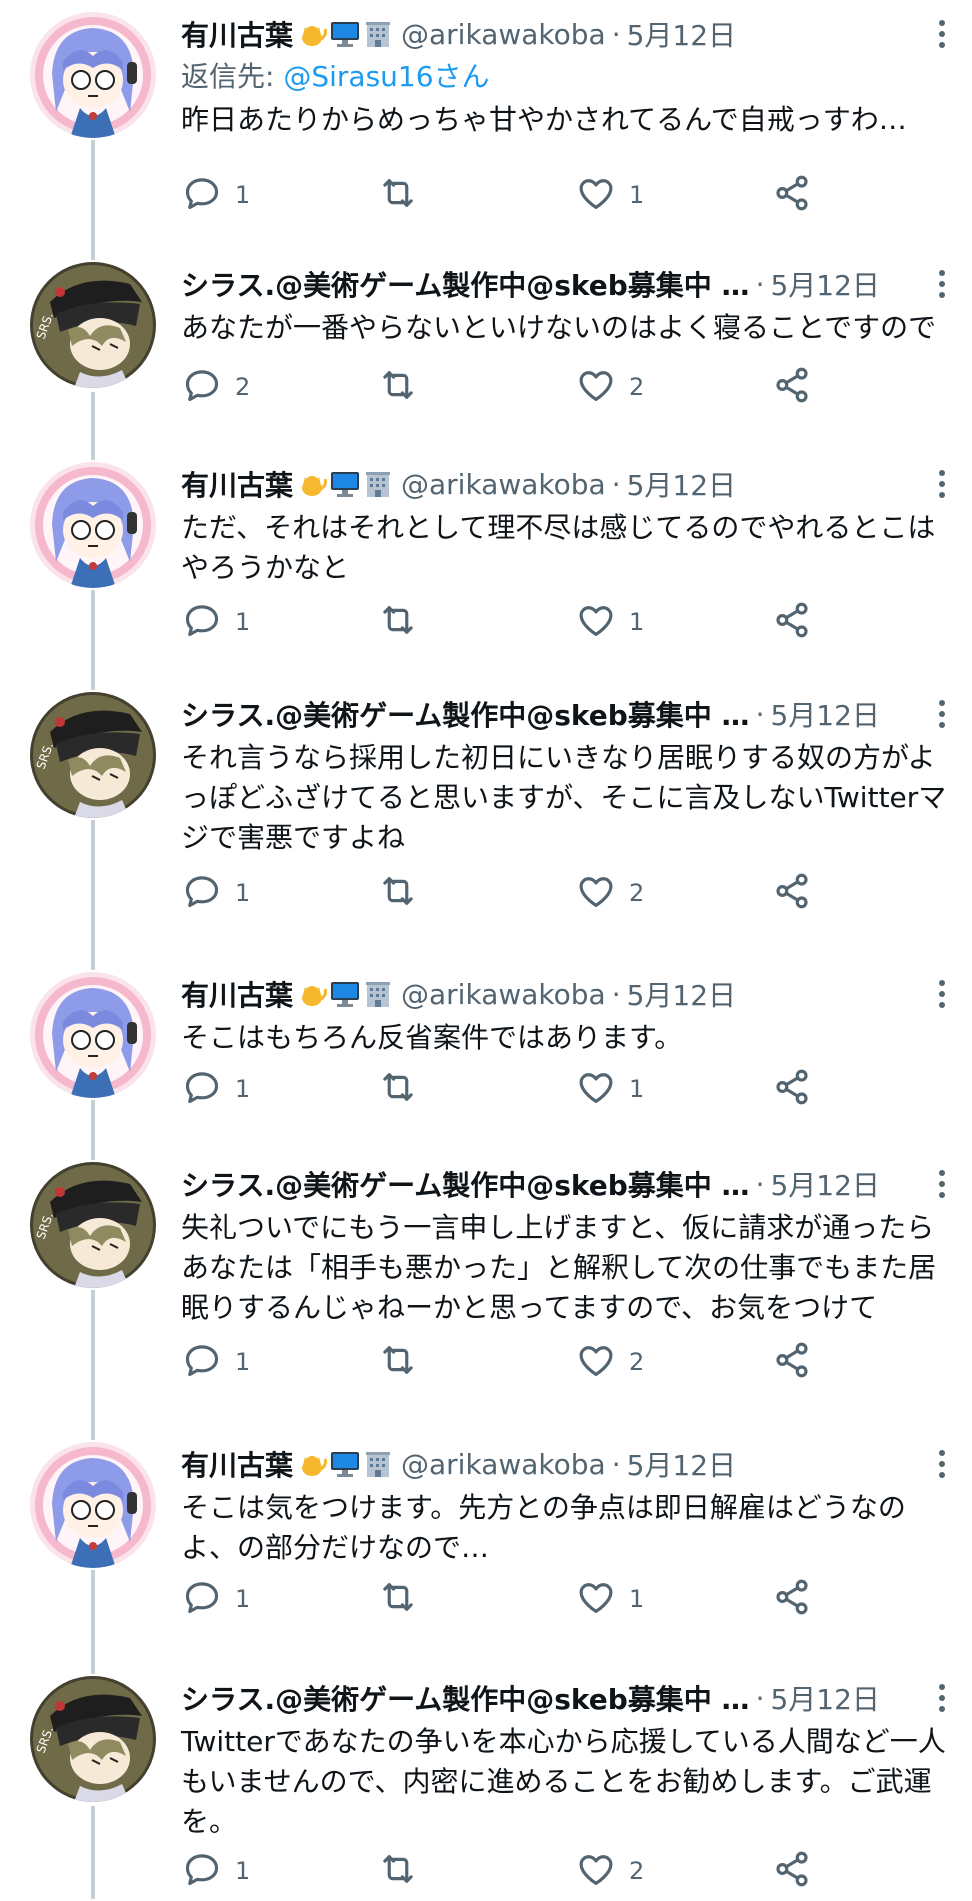 The height and width of the screenshot is (1901, 972). What do you see at coordinates (345, 1464) in the screenshot?
I see `profile-emoji-group` at bounding box center [345, 1464].